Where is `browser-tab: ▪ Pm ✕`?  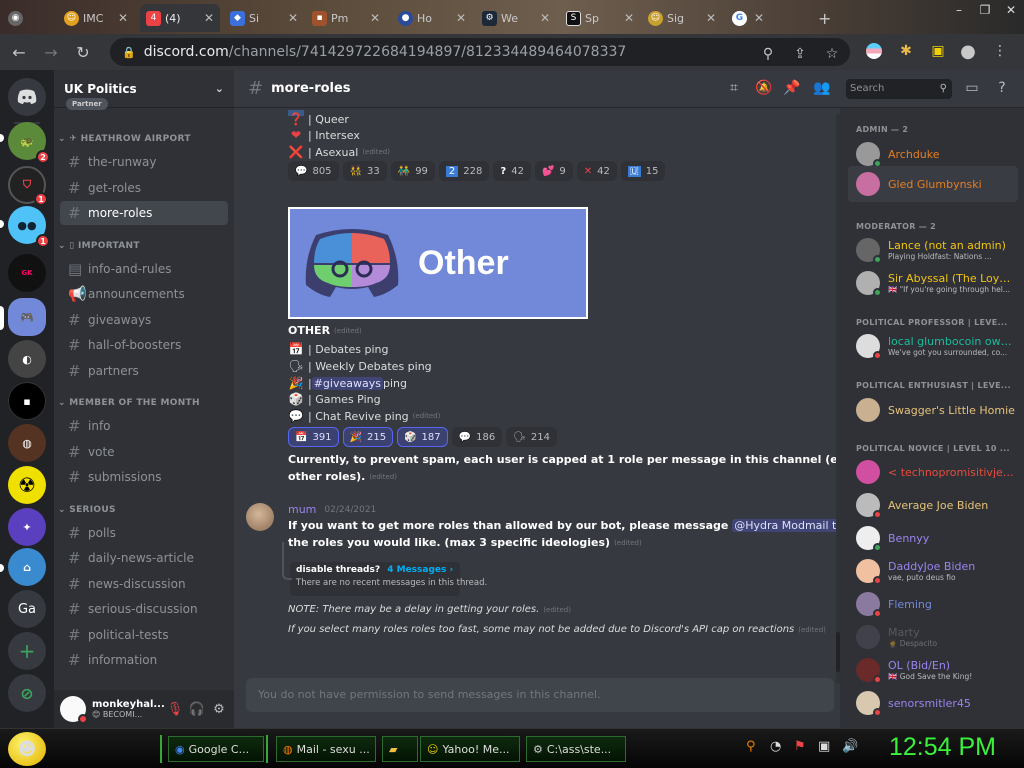 browser-tab: ▪ Pm ✕ is located at coordinates (346, 18).